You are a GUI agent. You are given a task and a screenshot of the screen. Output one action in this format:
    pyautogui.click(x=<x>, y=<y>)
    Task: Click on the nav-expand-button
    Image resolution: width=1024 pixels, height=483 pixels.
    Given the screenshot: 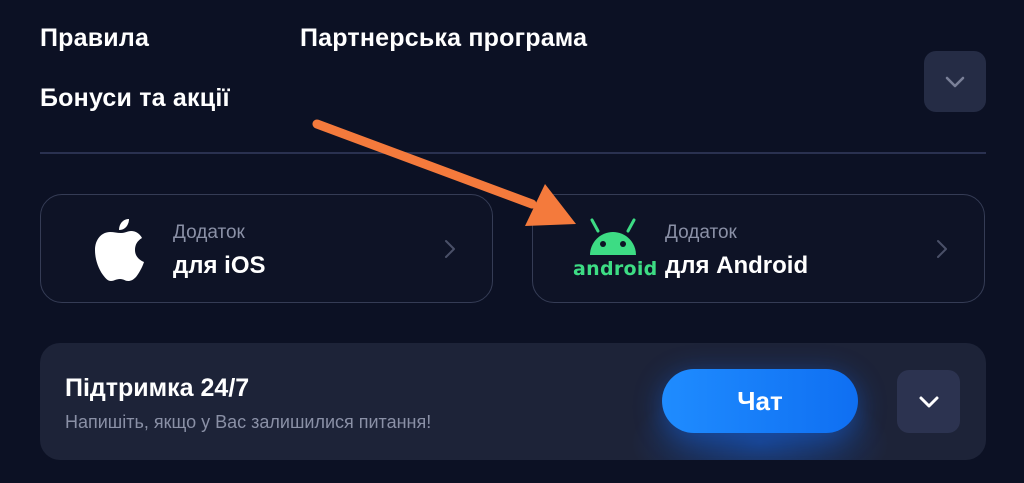 What is the action you would take?
    pyautogui.click(x=955, y=81)
    